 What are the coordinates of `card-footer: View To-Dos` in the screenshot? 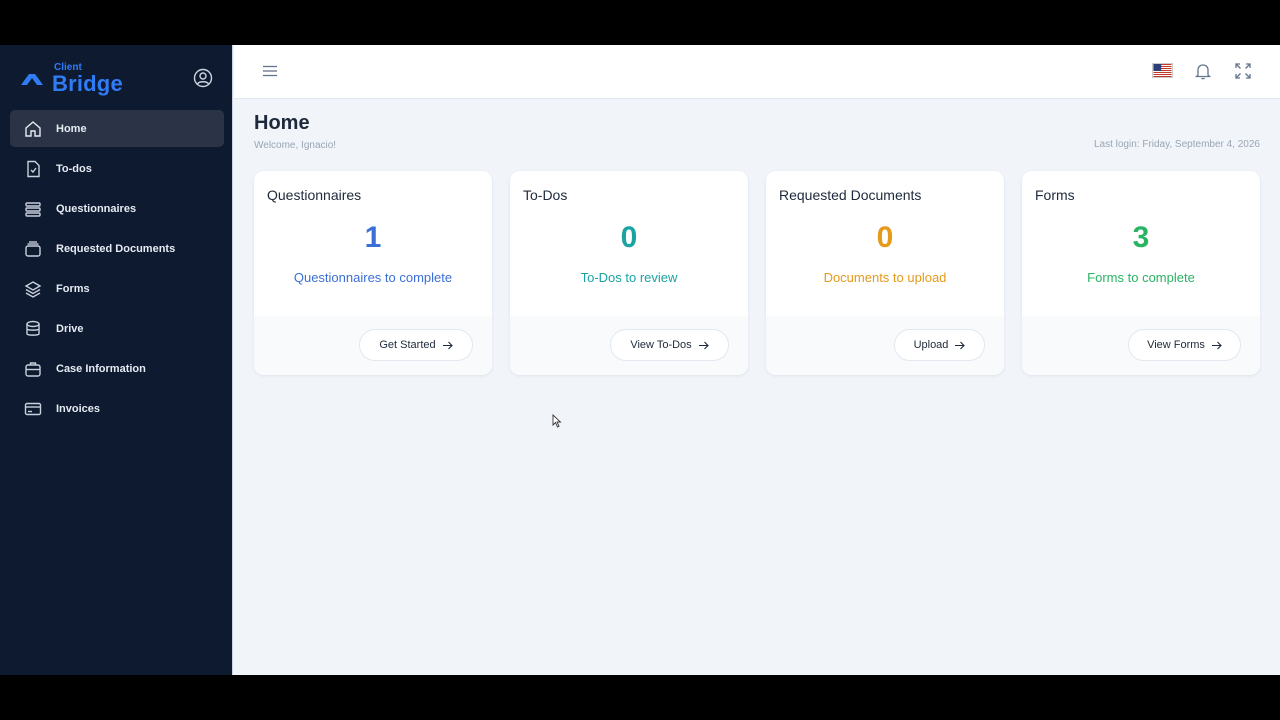 It's located at (629, 345).